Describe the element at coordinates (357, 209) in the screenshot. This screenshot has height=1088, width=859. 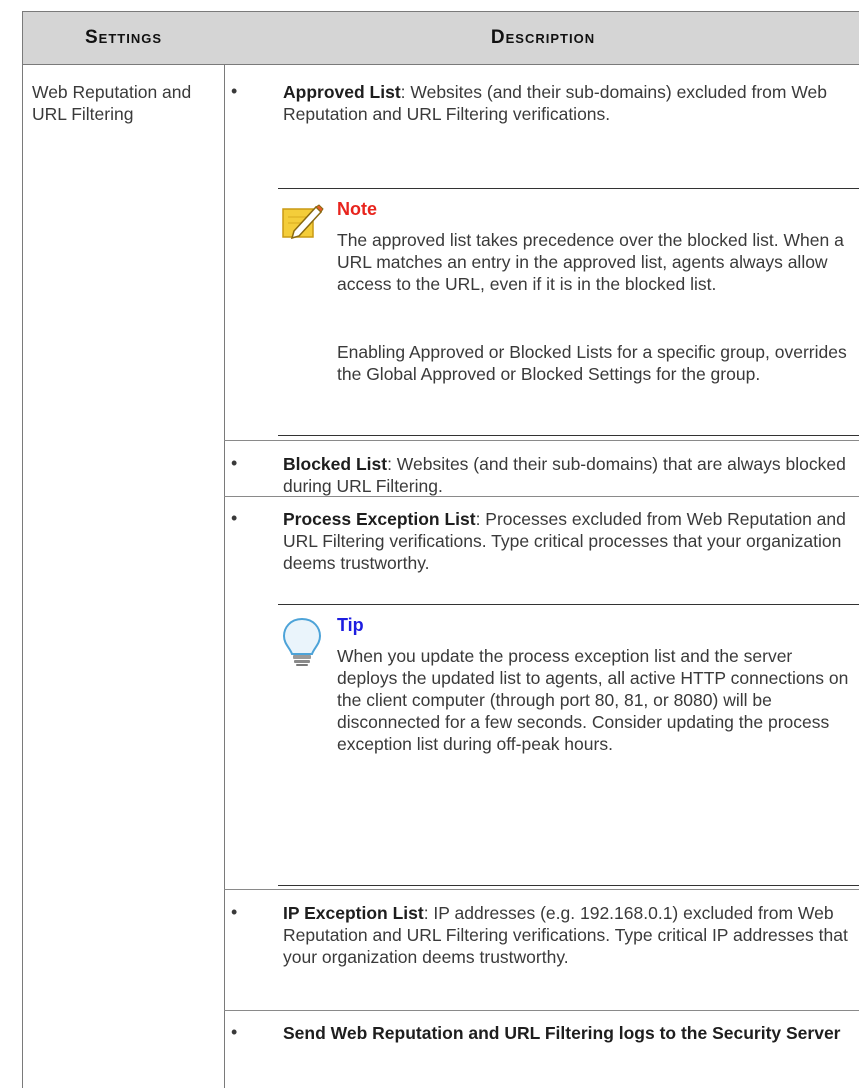
I see `note-title: Note` at that location.